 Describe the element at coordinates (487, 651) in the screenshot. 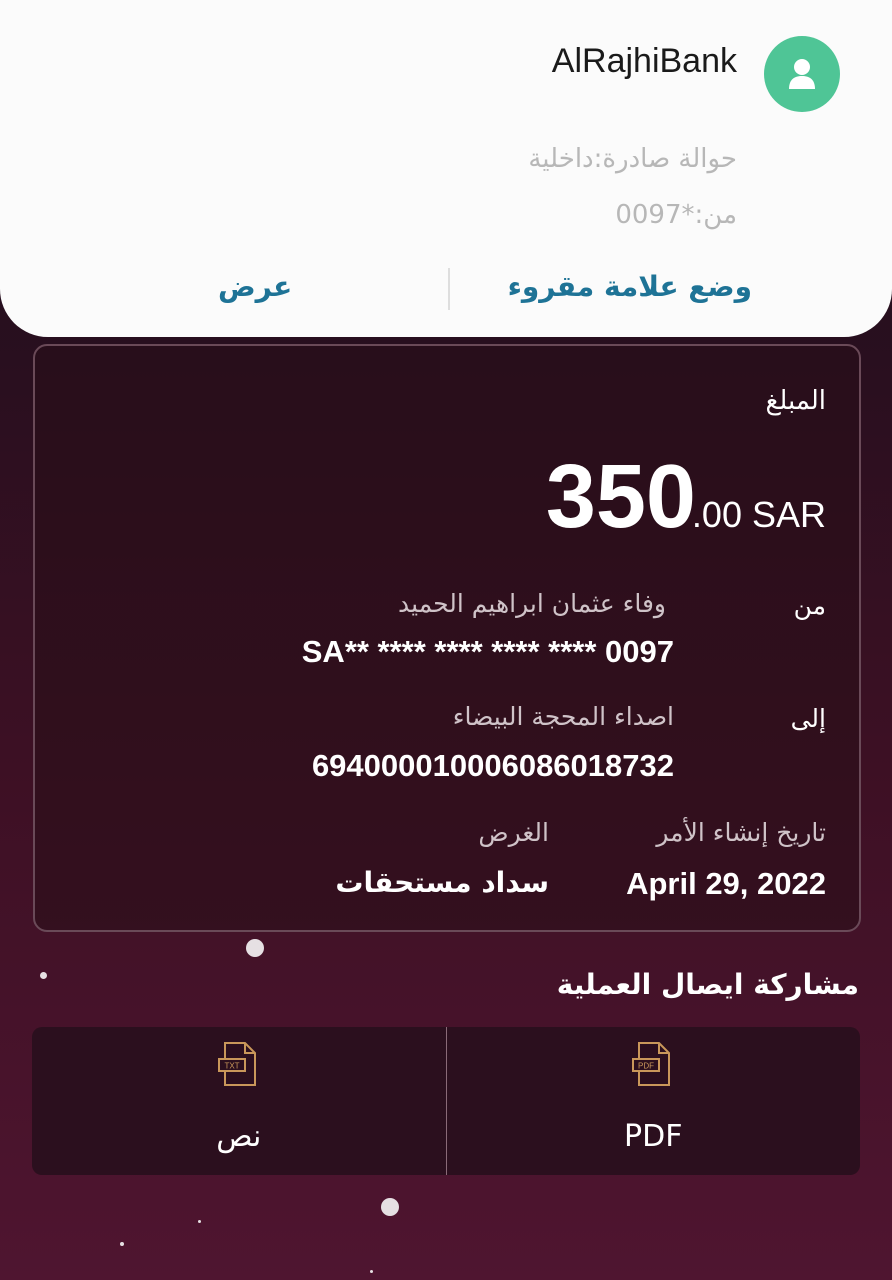

I see `sender-account: SA** **** **** **** **** 0097` at that location.